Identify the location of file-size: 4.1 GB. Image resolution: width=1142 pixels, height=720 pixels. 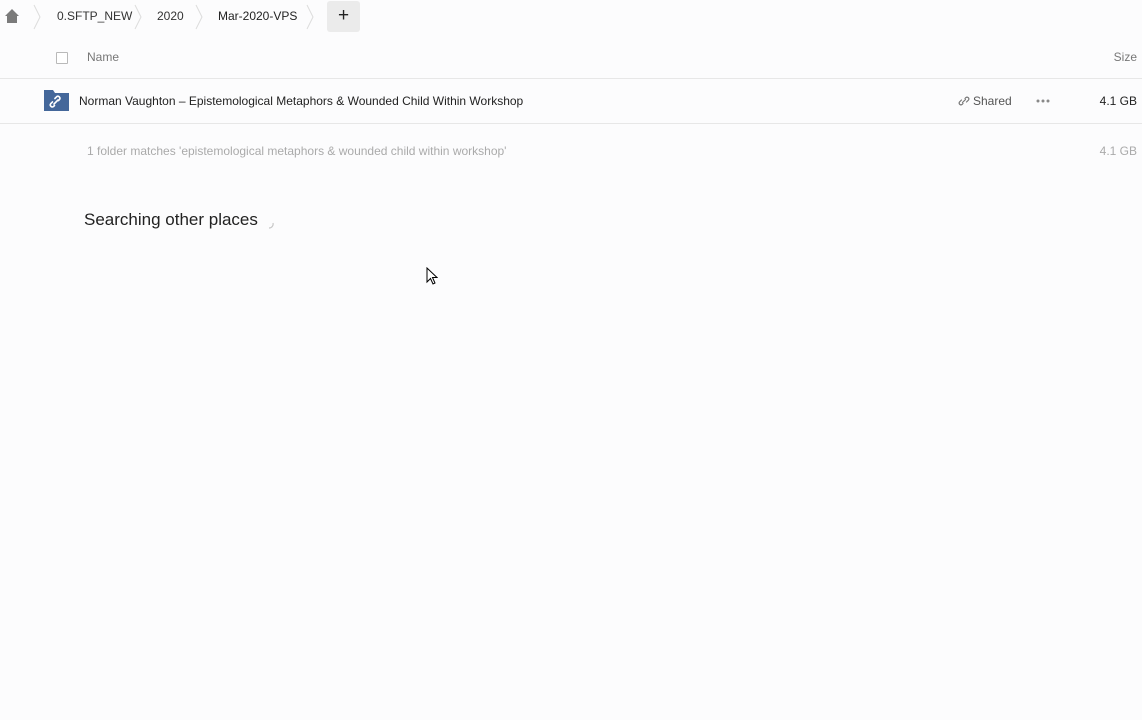
(1118, 101).